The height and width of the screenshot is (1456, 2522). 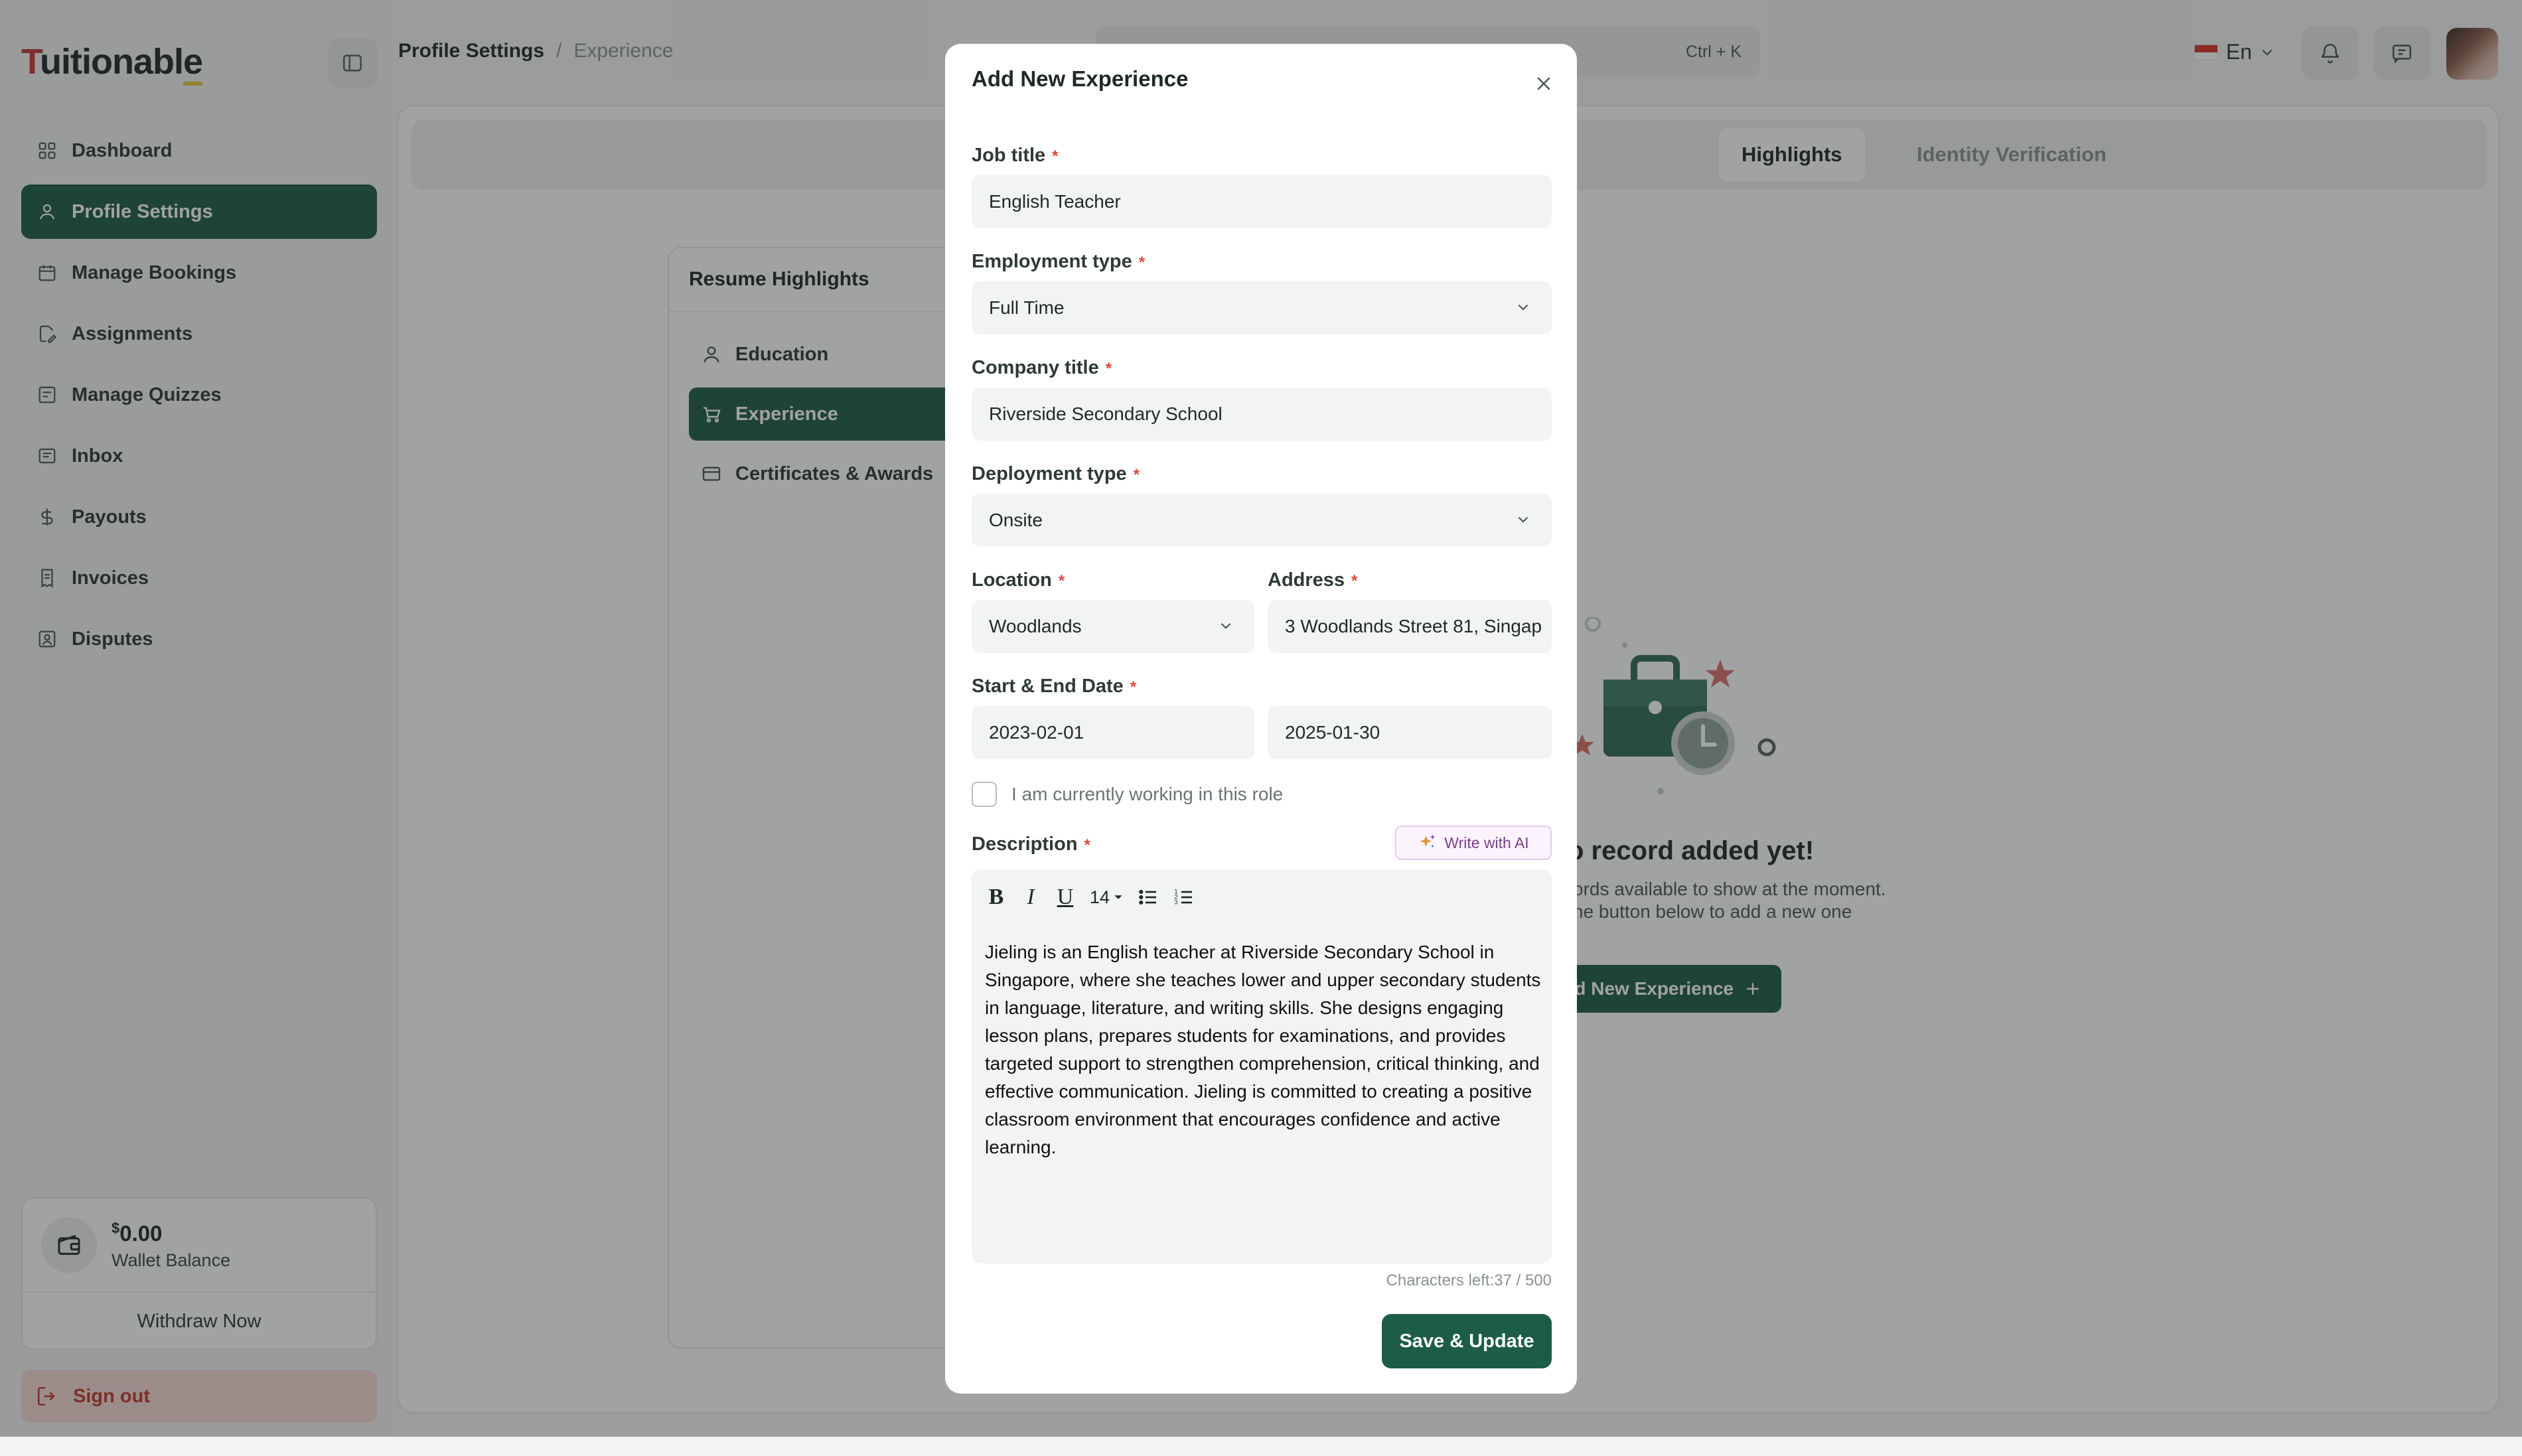 What do you see at coordinates (1059, 261) in the screenshot?
I see `employment-type-label: Employment type *` at bounding box center [1059, 261].